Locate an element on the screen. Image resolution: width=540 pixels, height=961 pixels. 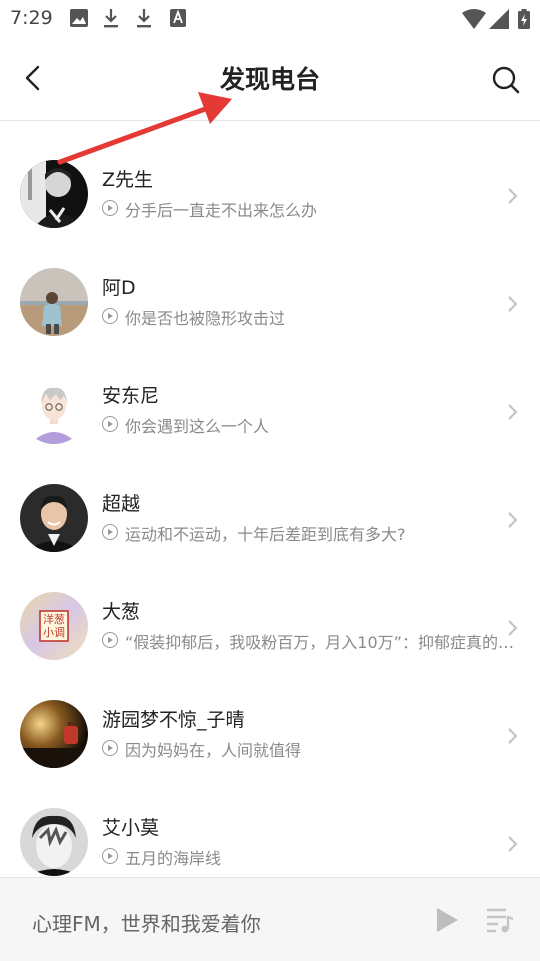
station-episode: 运动和不运动，十年后差距到底有多大? is located at coordinates (265, 534).